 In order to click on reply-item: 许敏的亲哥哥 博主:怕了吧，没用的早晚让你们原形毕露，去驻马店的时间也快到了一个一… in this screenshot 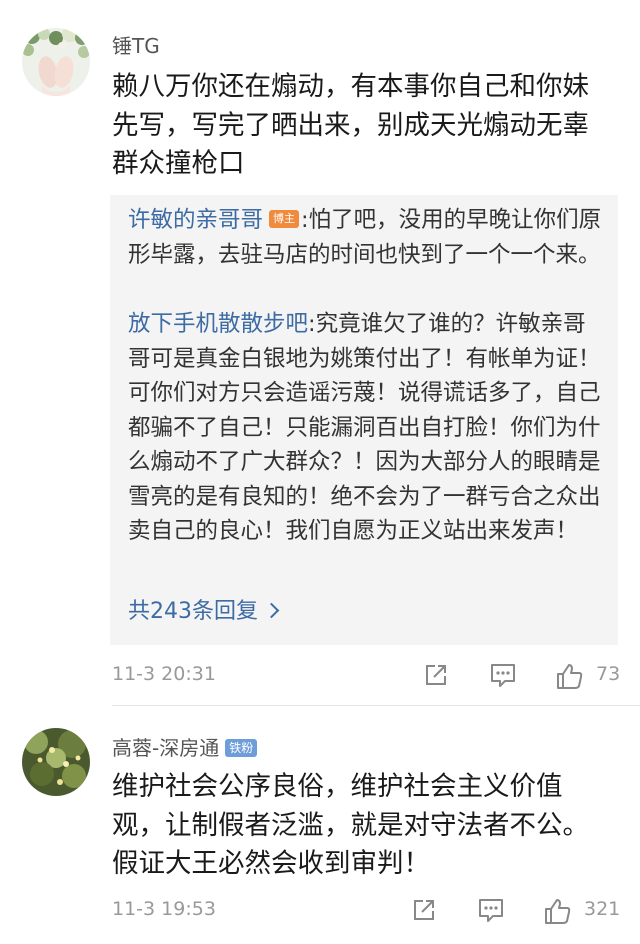, I will do `click(367, 237)`.